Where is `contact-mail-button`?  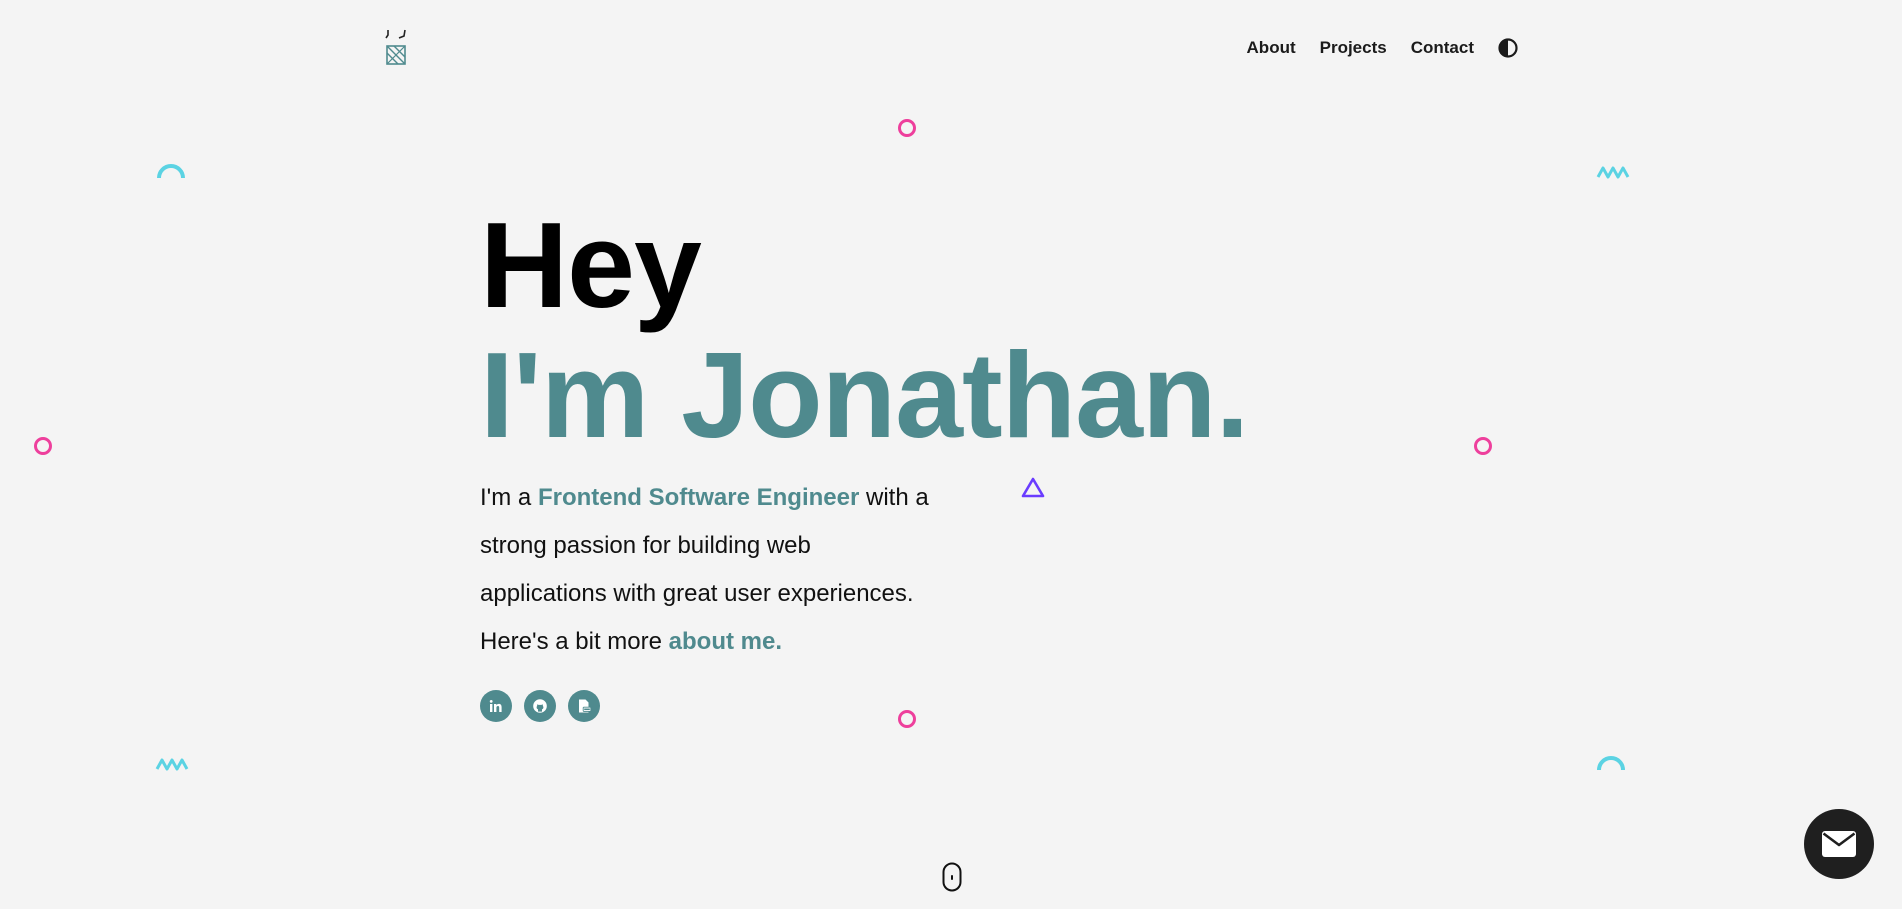
contact-mail-button is located at coordinates (1839, 844).